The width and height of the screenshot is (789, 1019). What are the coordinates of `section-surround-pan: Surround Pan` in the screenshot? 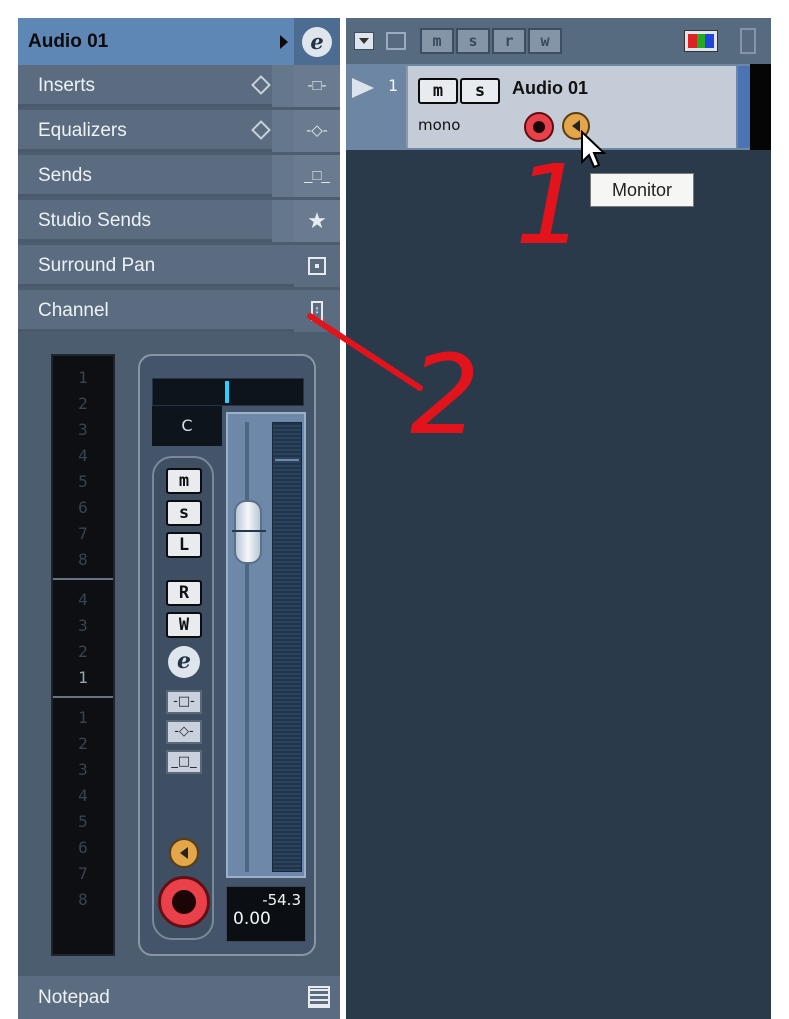 It's located at (179, 266).